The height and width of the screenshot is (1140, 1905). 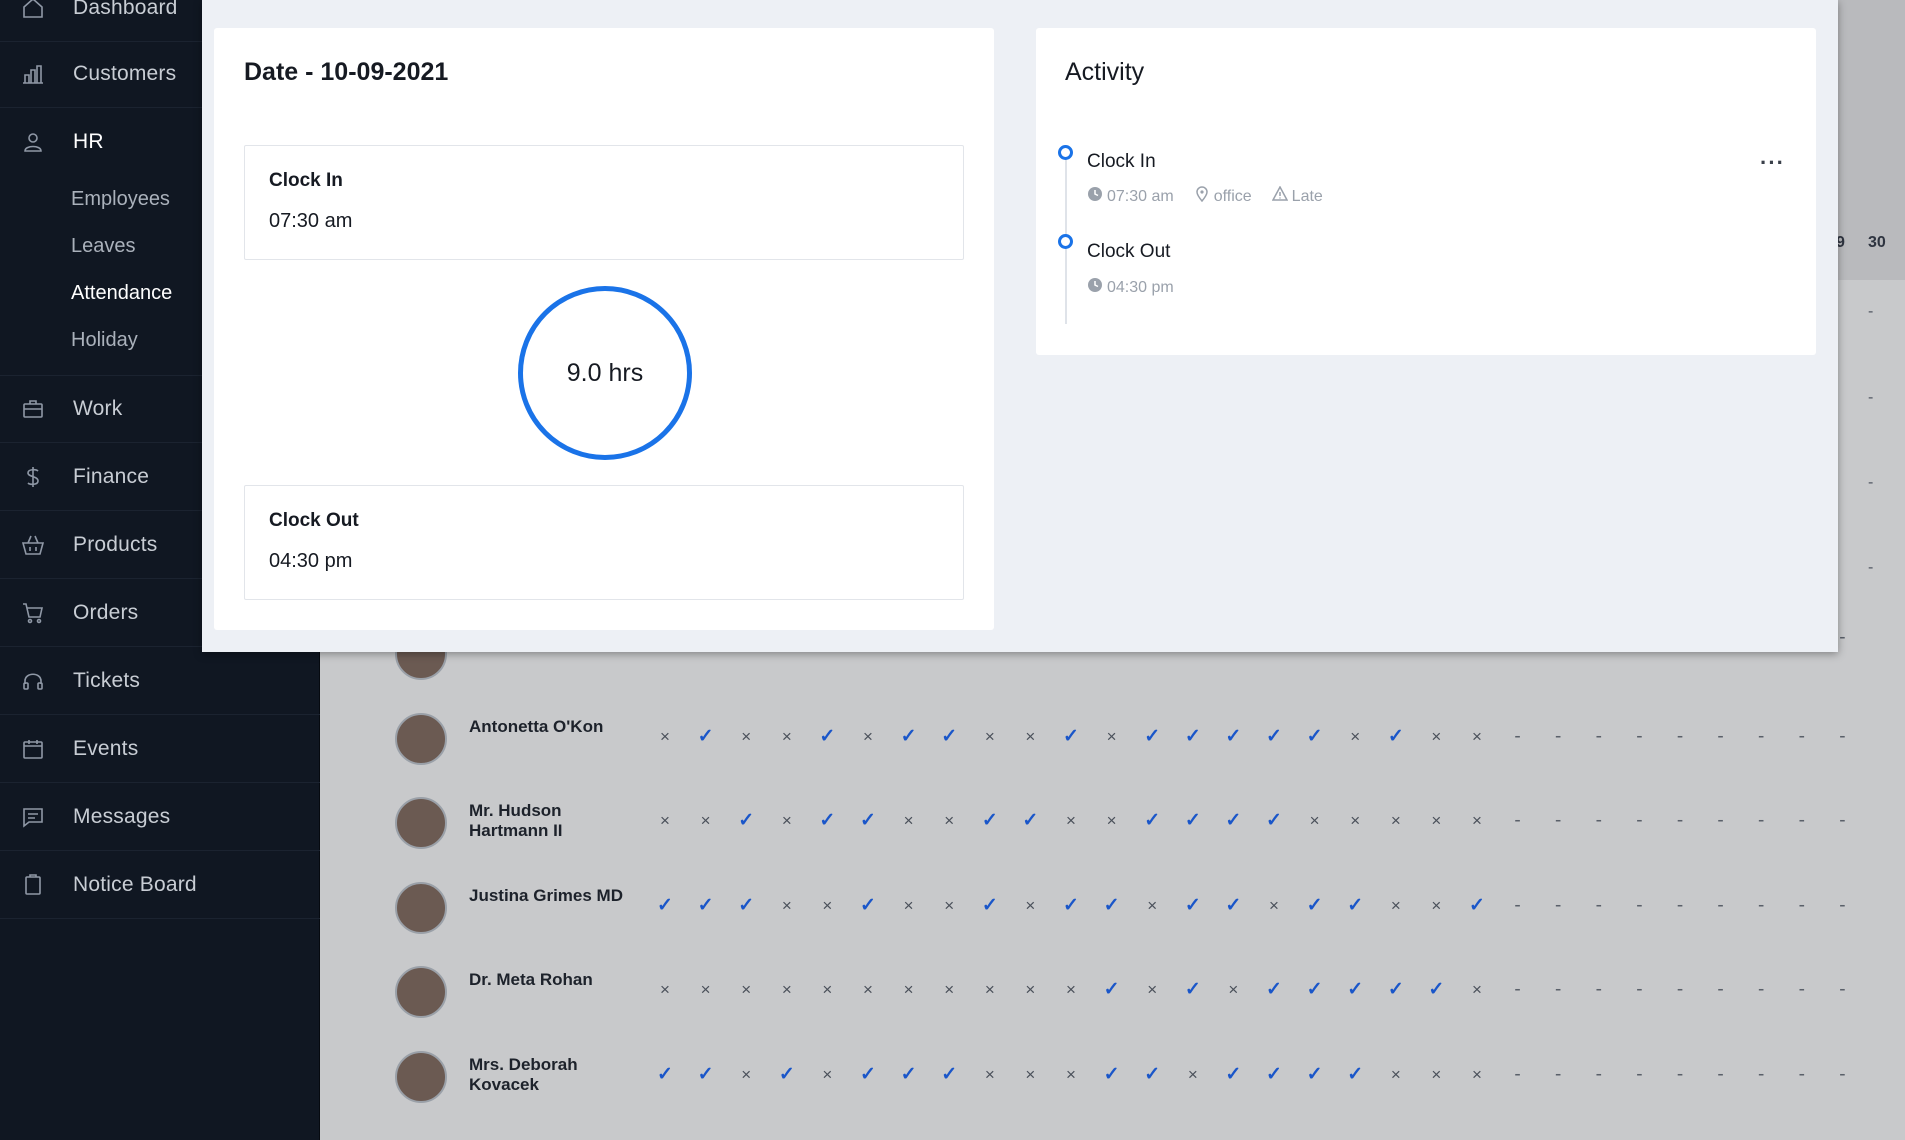 What do you see at coordinates (554, 980) in the screenshot?
I see `employee-name: Dr. Meta Rohan` at bounding box center [554, 980].